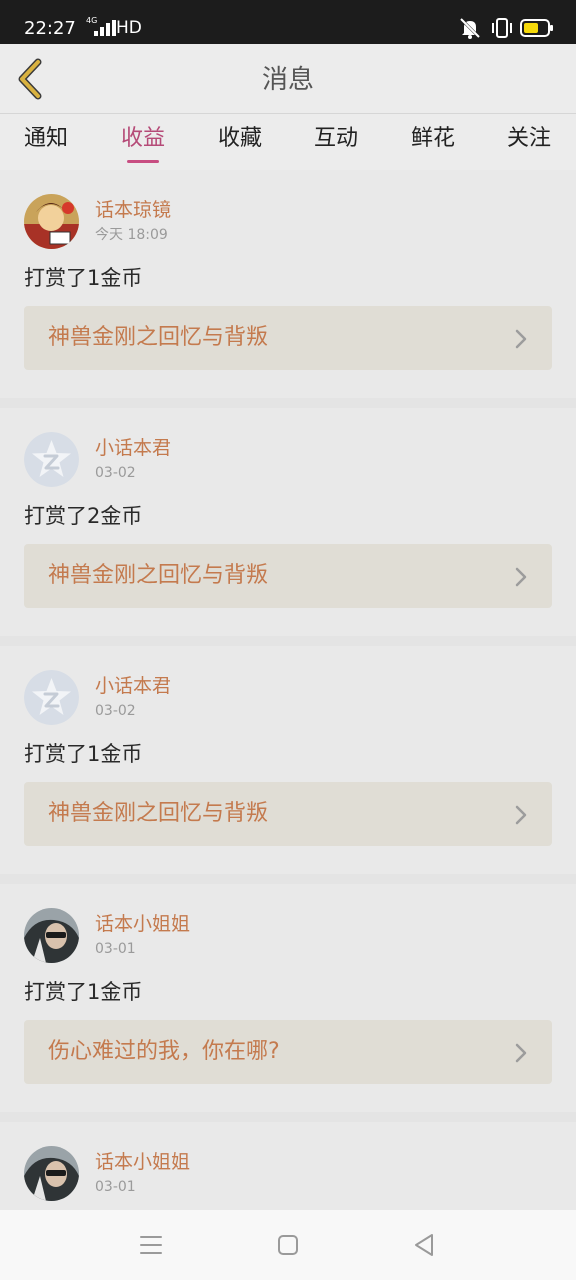 The height and width of the screenshot is (1280, 576). I want to click on tab-favorites: 收藏, so click(240, 139).